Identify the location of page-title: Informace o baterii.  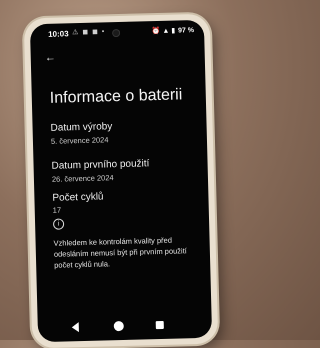
(116, 96).